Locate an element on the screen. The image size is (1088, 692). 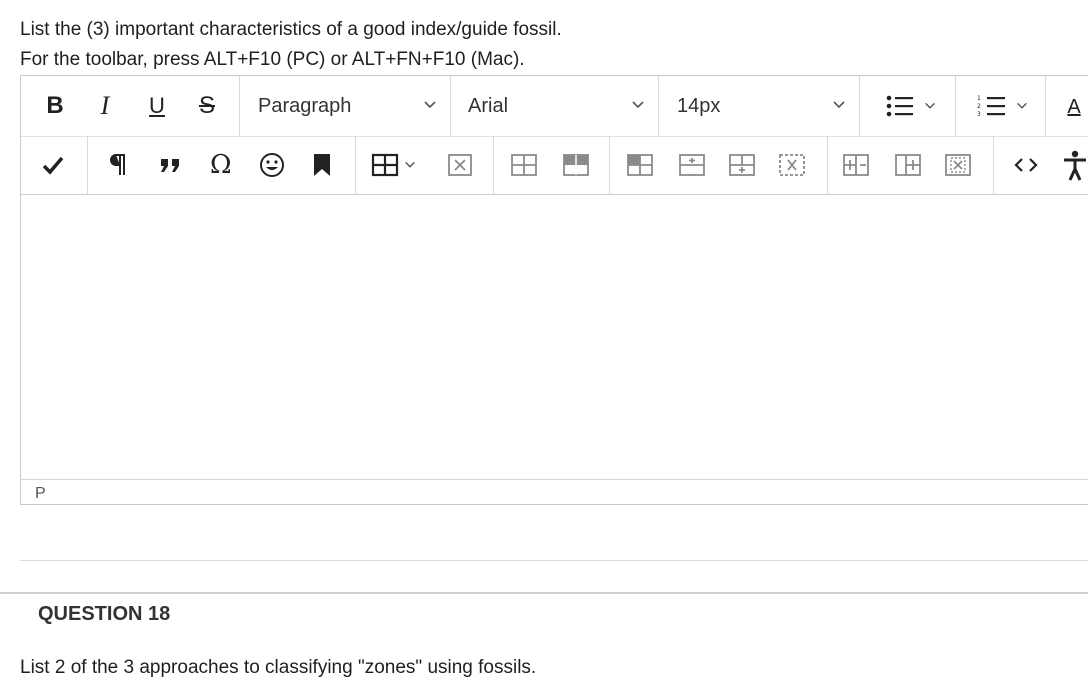
omega-special-char-icon: Ω is located at coordinates (221, 164).